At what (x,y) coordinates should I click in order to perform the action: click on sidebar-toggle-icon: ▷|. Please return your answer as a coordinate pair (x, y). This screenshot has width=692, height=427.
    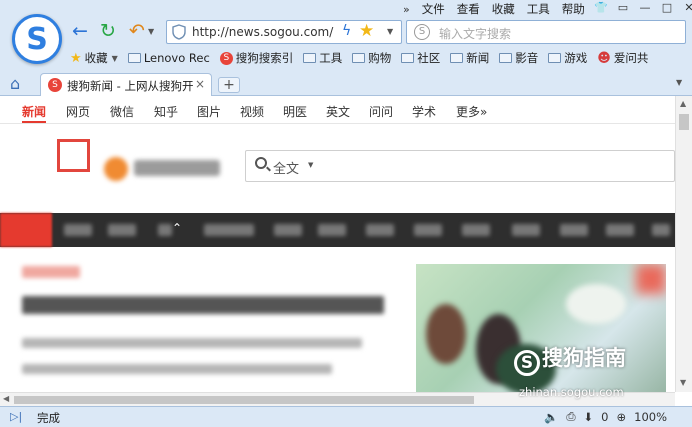
    Looking at the image, I should click on (16, 416).